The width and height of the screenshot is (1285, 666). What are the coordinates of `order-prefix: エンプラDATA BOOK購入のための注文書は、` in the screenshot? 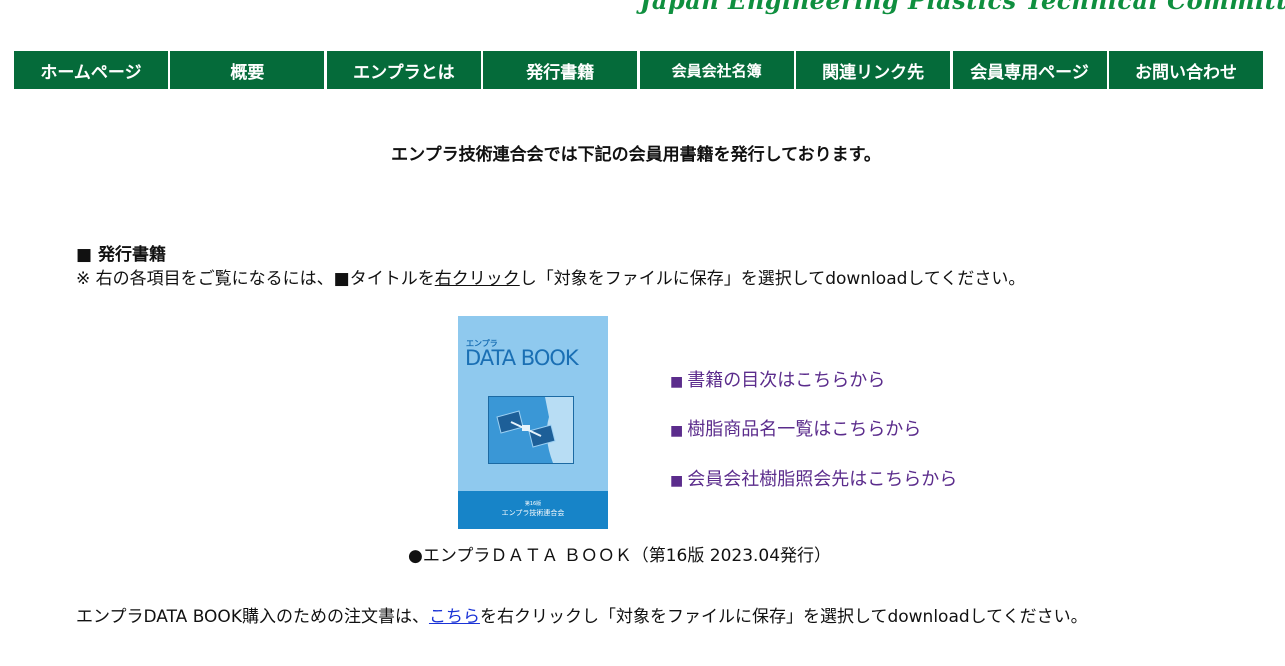 It's located at (252, 617).